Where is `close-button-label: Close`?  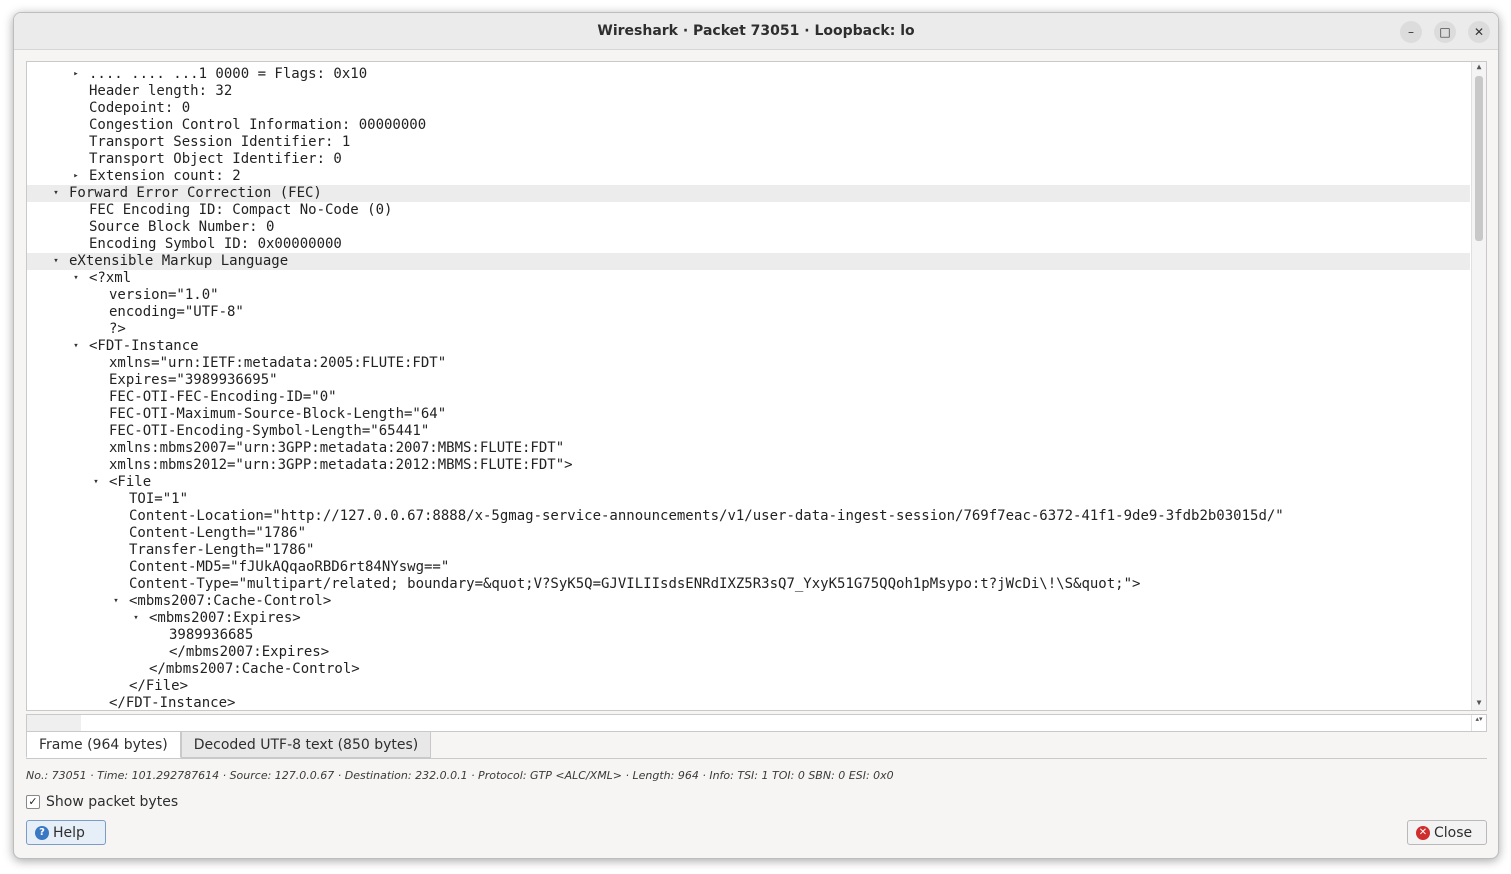 close-button-label: Close is located at coordinates (1453, 832).